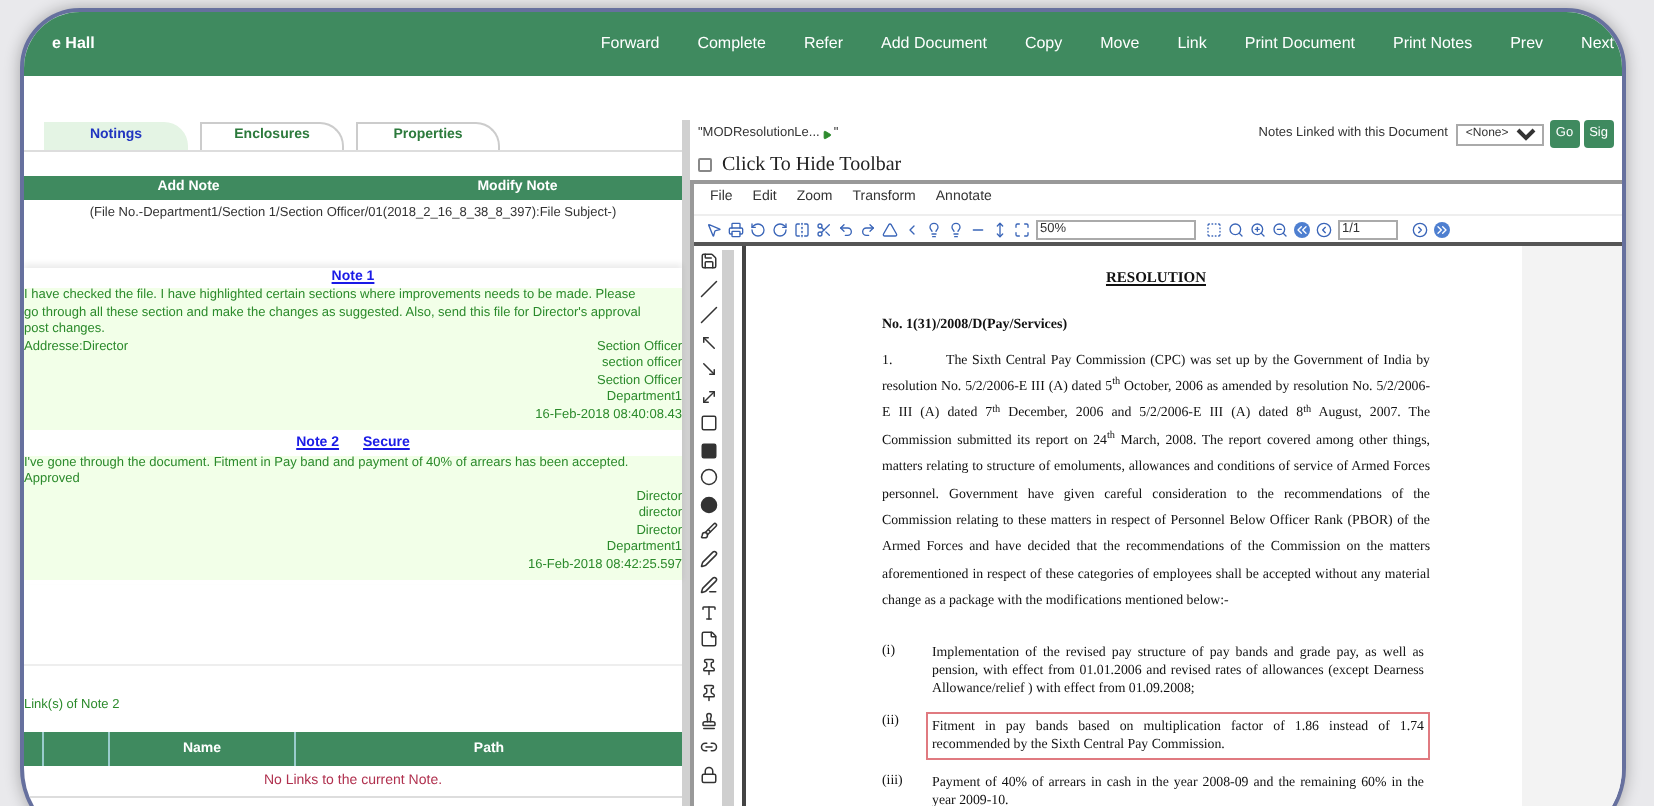  What do you see at coordinates (708, 612) in the screenshot?
I see `text-icon` at bounding box center [708, 612].